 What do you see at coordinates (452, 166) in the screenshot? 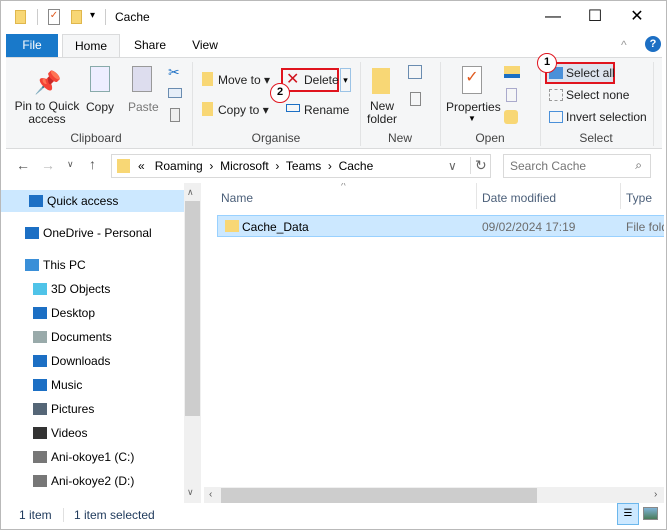
I see `address-dropdown-icon: ∨` at bounding box center [452, 166].